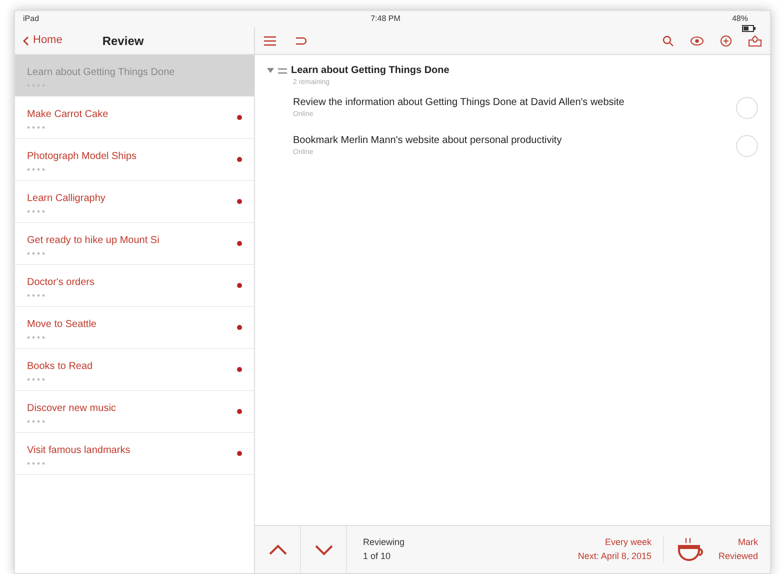 The height and width of the screenshot is (574, 781). I want to click on project-title: Photograph Model Ships, so click(82, 157).